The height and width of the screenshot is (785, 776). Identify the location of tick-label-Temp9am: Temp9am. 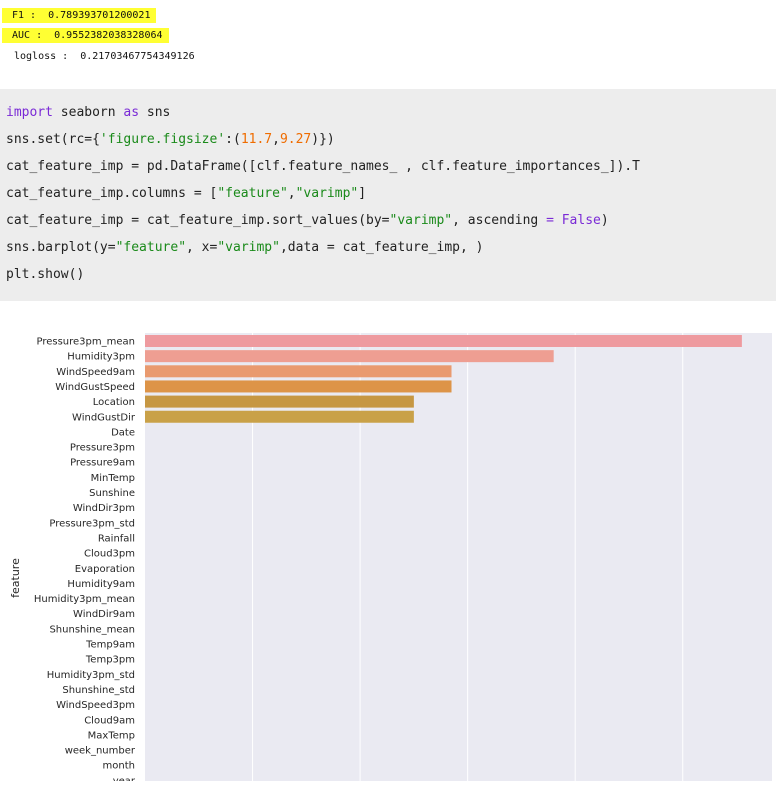
(110, 645).